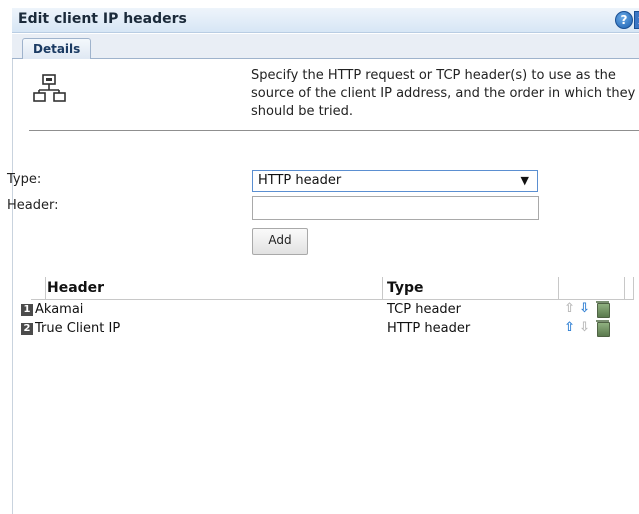 Image resolution: width=639 pixels, height=514 pixels. What do you see at coordinates (33, 205) in the screenshot?
I see `header-label: Header:` at bounding box center [33, 205].